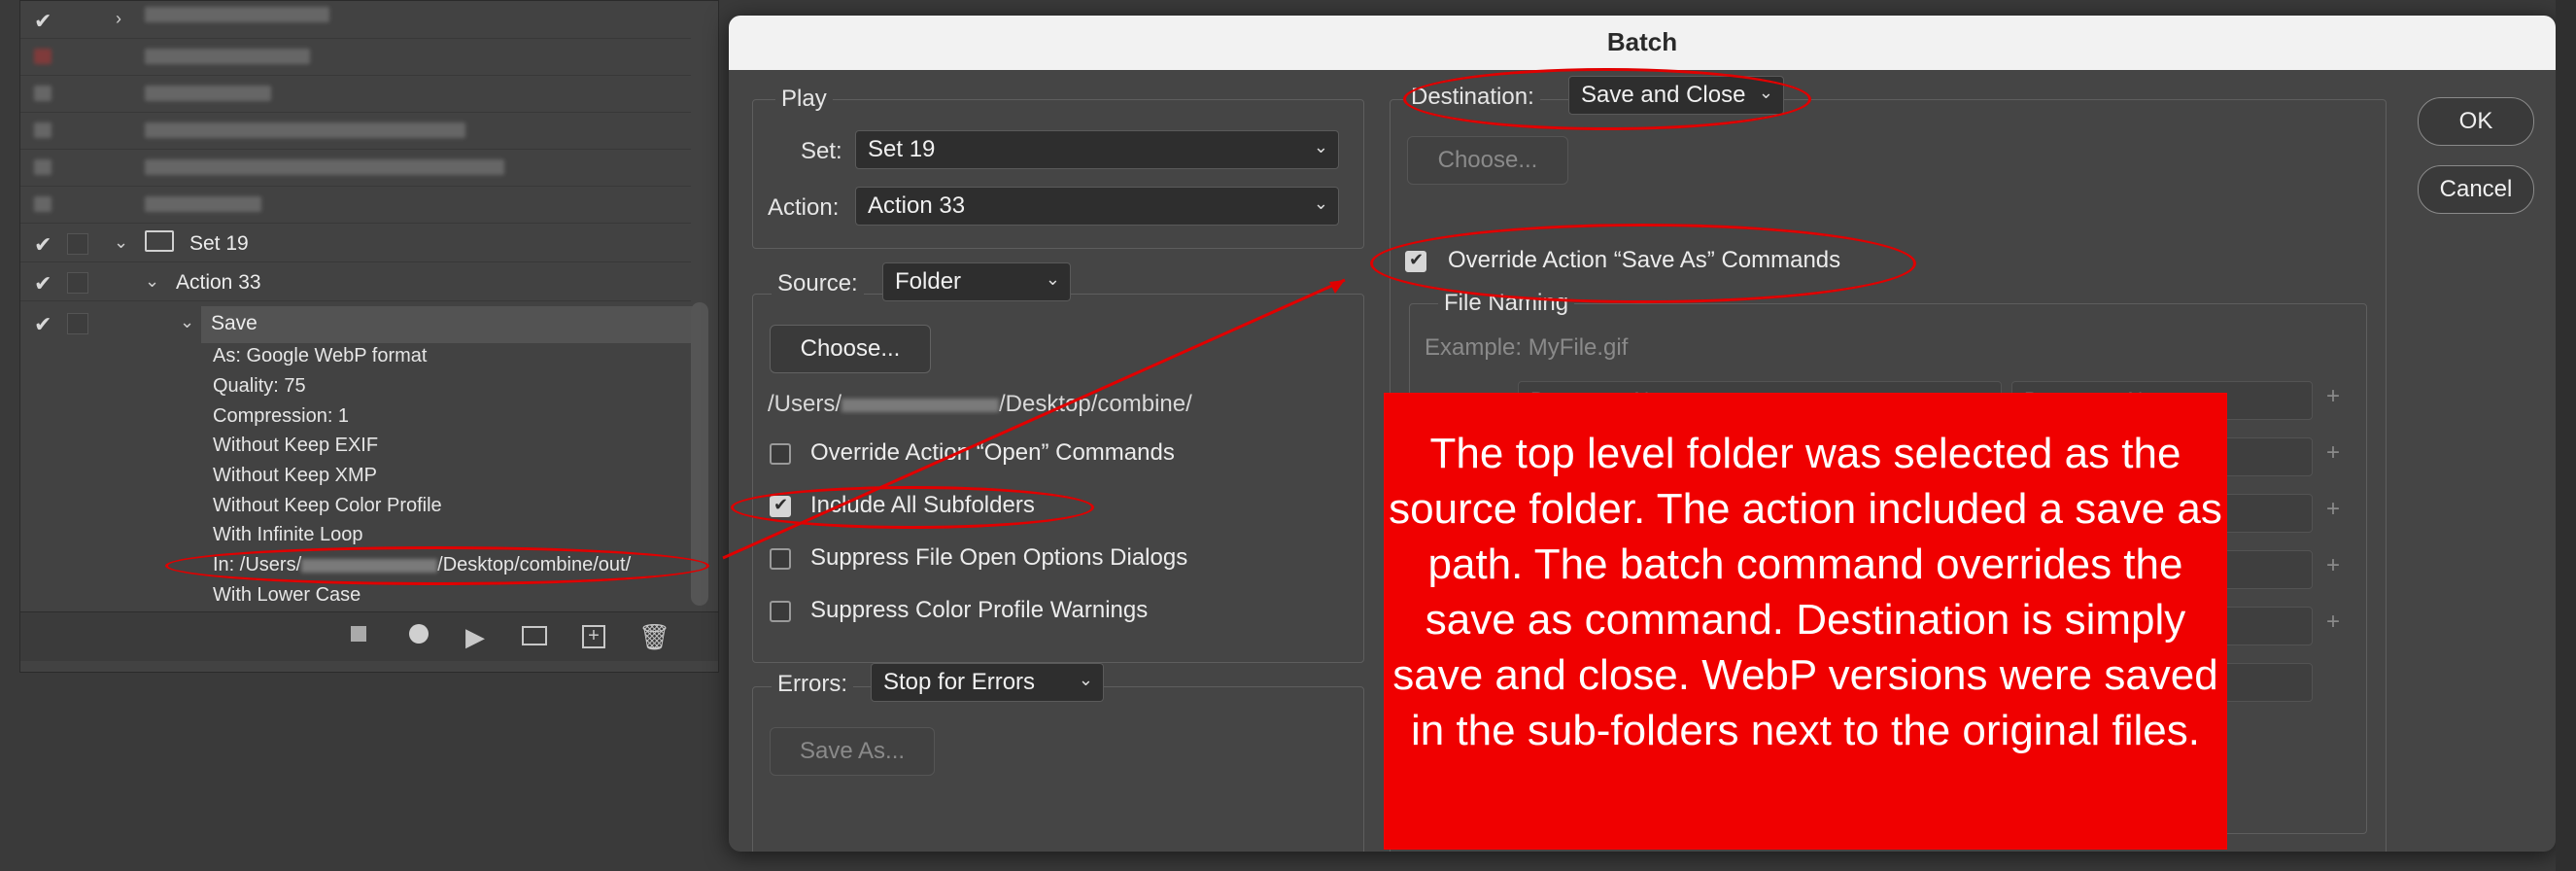  Describe the element at coordinates (1034, 419) in the screenshot. I see `arrow-line` at that location.